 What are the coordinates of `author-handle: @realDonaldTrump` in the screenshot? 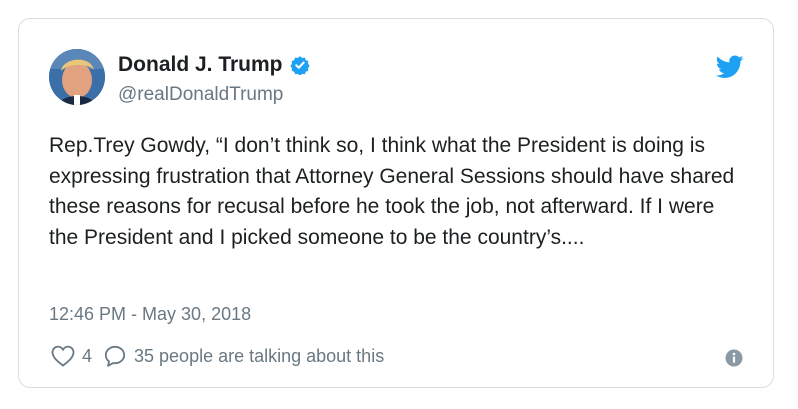 It's located at (200, 95).